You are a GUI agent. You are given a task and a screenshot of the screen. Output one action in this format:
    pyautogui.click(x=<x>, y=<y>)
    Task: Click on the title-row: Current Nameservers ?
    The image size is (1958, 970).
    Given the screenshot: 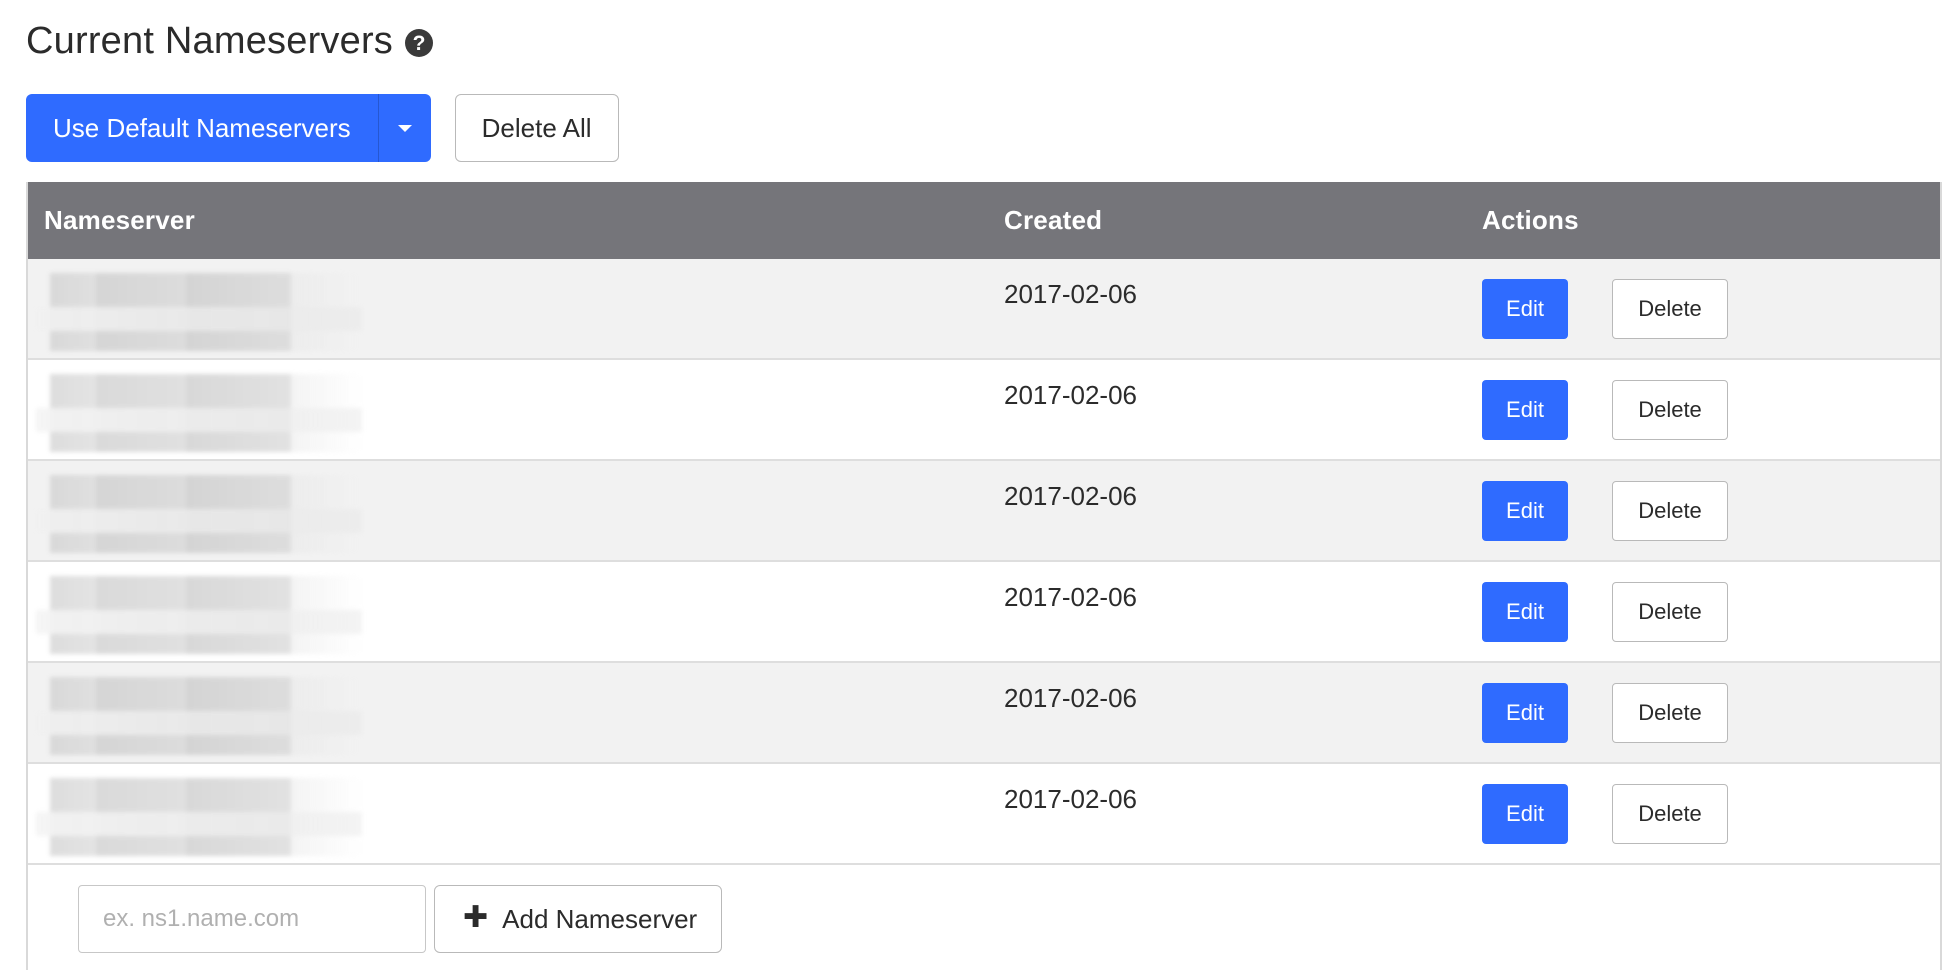 What is the action you would take?
    pyautogui.click(x=230, y=41)
    